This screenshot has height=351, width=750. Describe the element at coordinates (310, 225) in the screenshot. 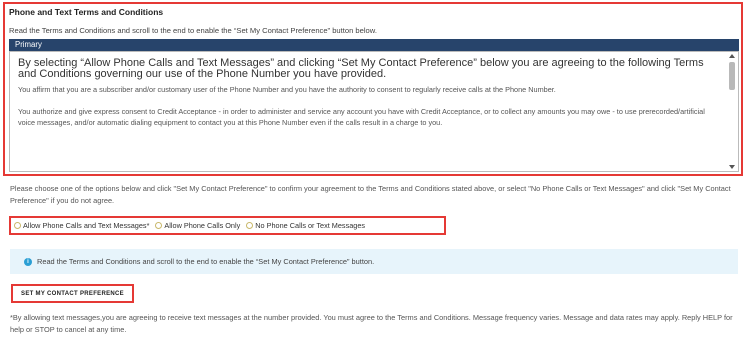

I see `option-label: No Phone Calls or Text Messages` at that location.